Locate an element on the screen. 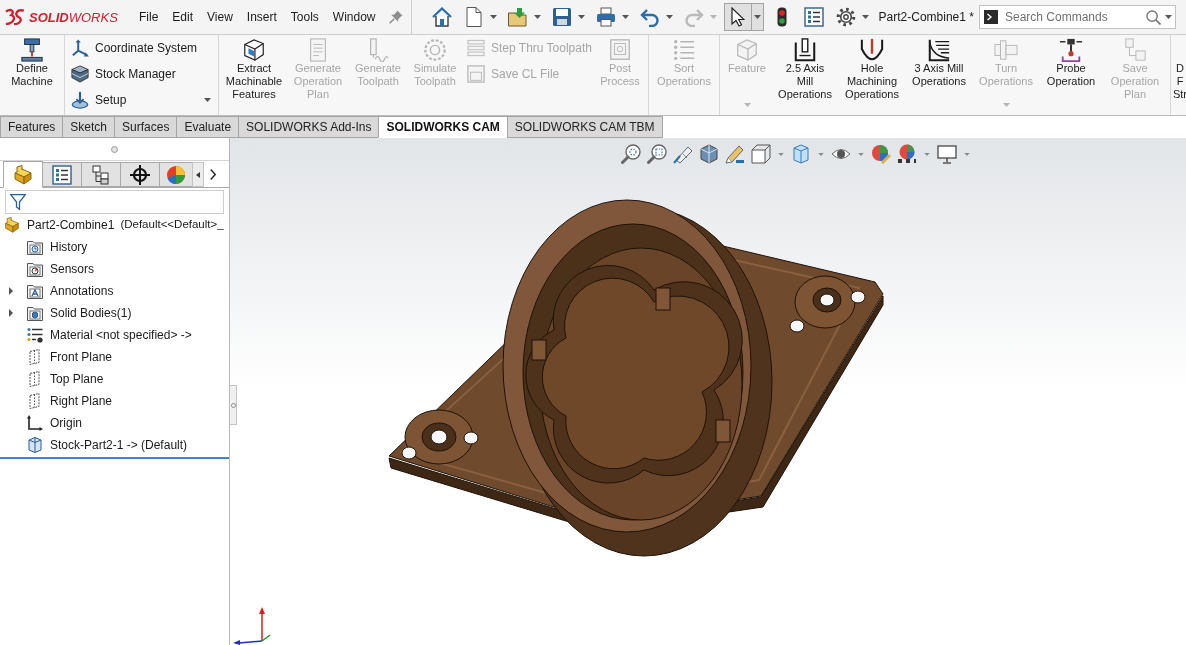 Image resolution: width=1186 pixels, height=645 pixels. document-icon is located at coordinates (473, 17).